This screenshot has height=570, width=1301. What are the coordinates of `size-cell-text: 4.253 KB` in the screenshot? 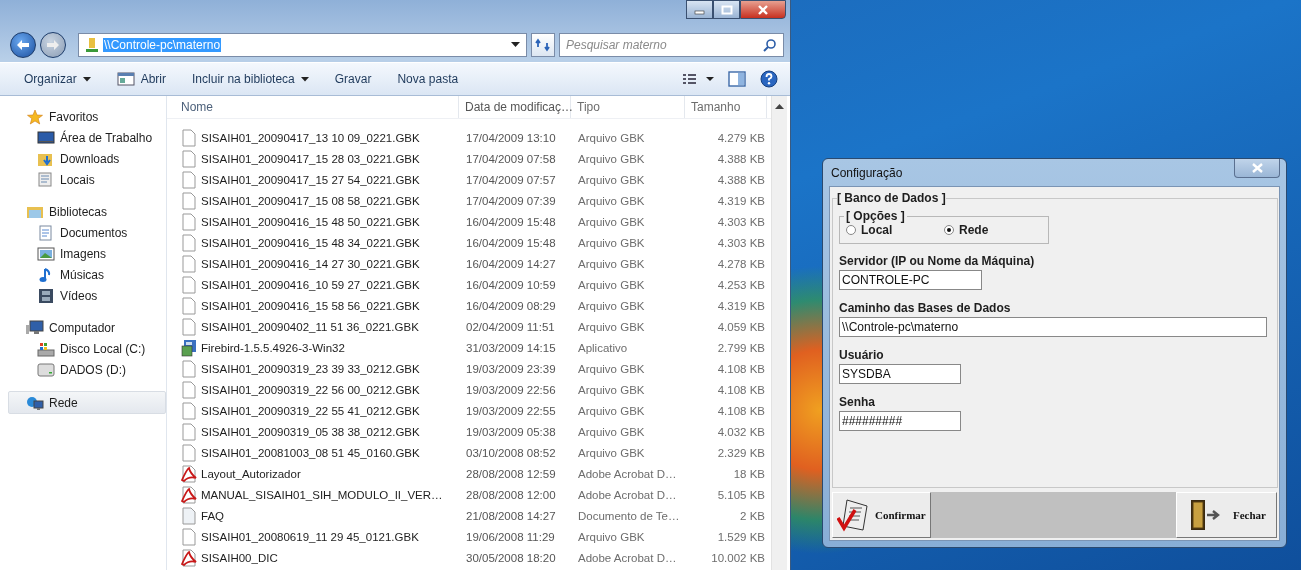 It's located at (741, 285).